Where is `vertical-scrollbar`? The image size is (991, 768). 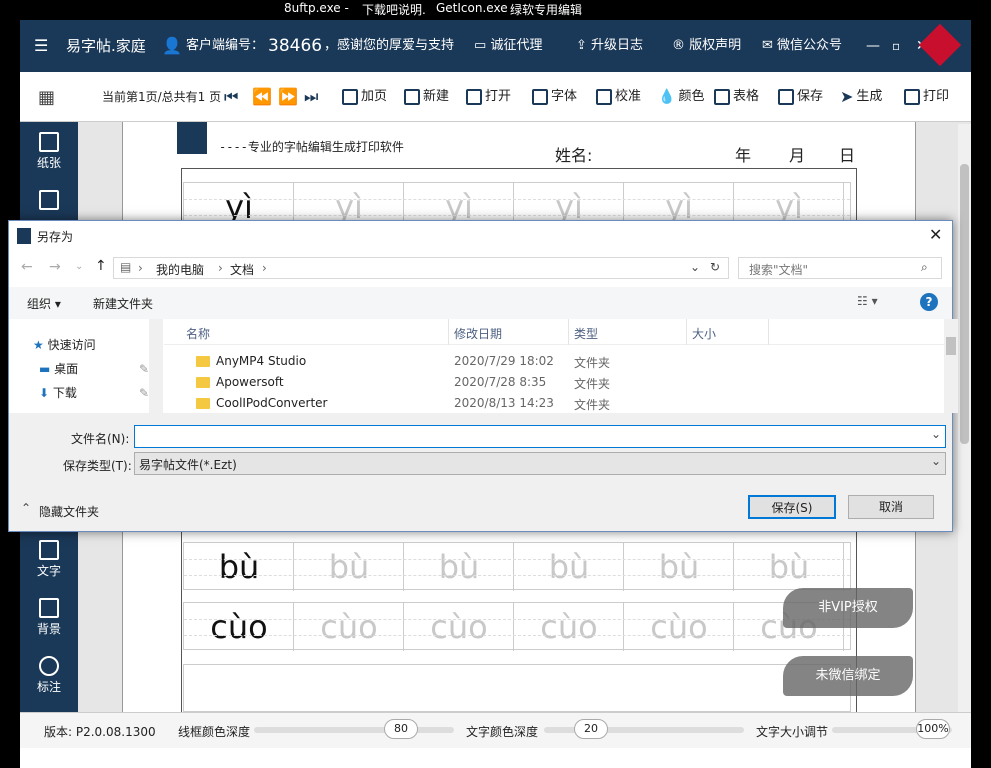 vertical-scrollbar is located at coordinates (964, 418).